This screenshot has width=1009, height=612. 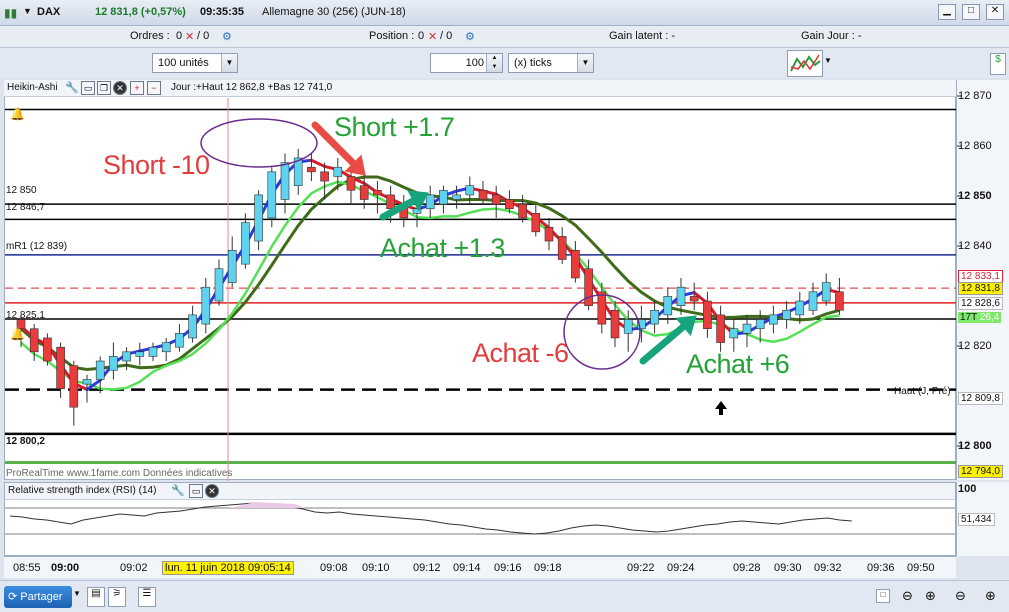 What do you see at coordinates (334, 568) in the screenshot?
I see `time-tick: 09:08` at bounding box center [334, 568].